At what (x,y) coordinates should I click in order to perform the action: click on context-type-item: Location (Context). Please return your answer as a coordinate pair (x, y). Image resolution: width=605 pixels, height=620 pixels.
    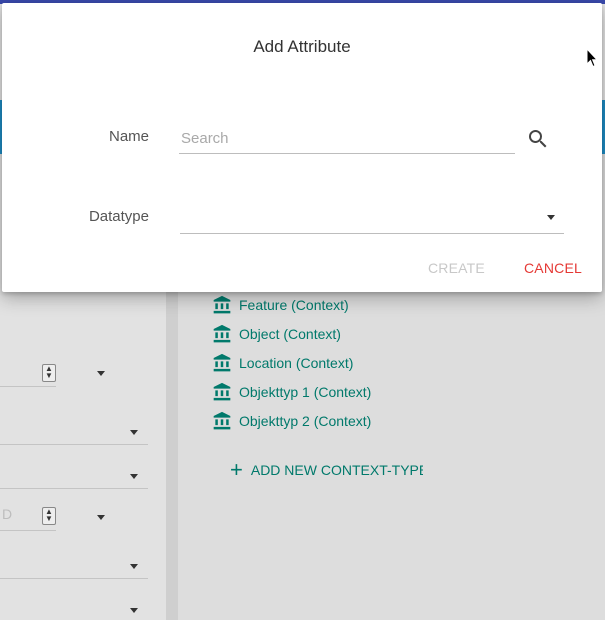
    Looking at the image, I should click on (282, 363).